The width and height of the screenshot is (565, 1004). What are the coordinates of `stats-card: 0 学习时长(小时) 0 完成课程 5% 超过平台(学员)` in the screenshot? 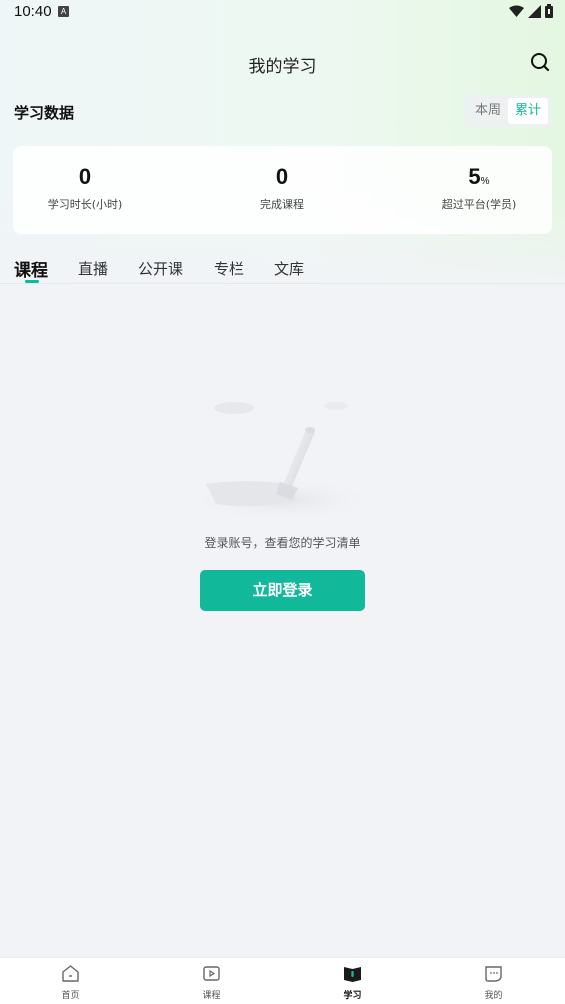 It's located at (282, 190).